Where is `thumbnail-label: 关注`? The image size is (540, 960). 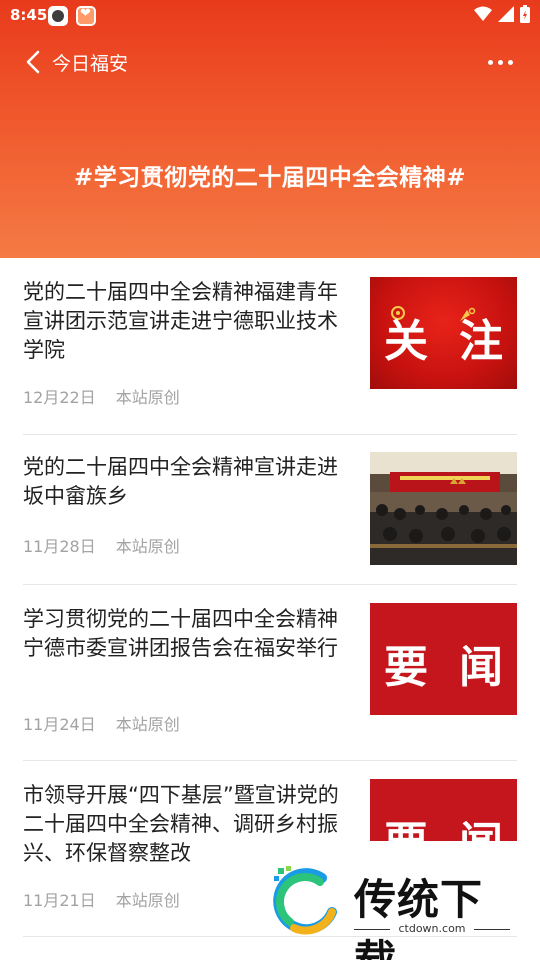 thumbnail-label: 关注 is located at coordinates (443, 341).